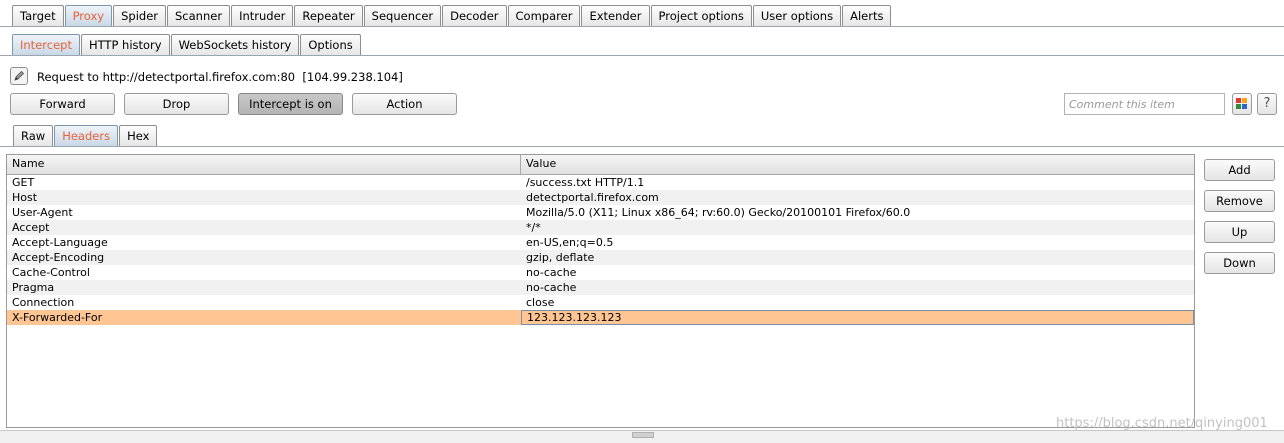 The image size is (1284, 443). Describe the element at coordinates (19, 76) in the screenshot. I see `edit-pencil-icon` at that location.